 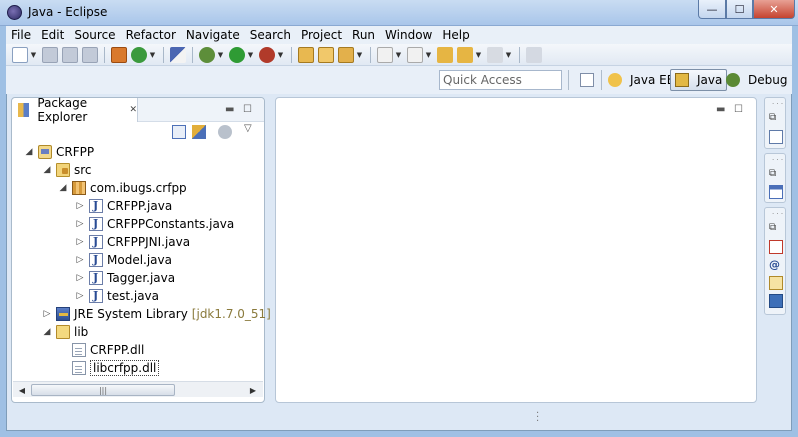 I want to click on problems-view-icon, so click(x=776, y=247).